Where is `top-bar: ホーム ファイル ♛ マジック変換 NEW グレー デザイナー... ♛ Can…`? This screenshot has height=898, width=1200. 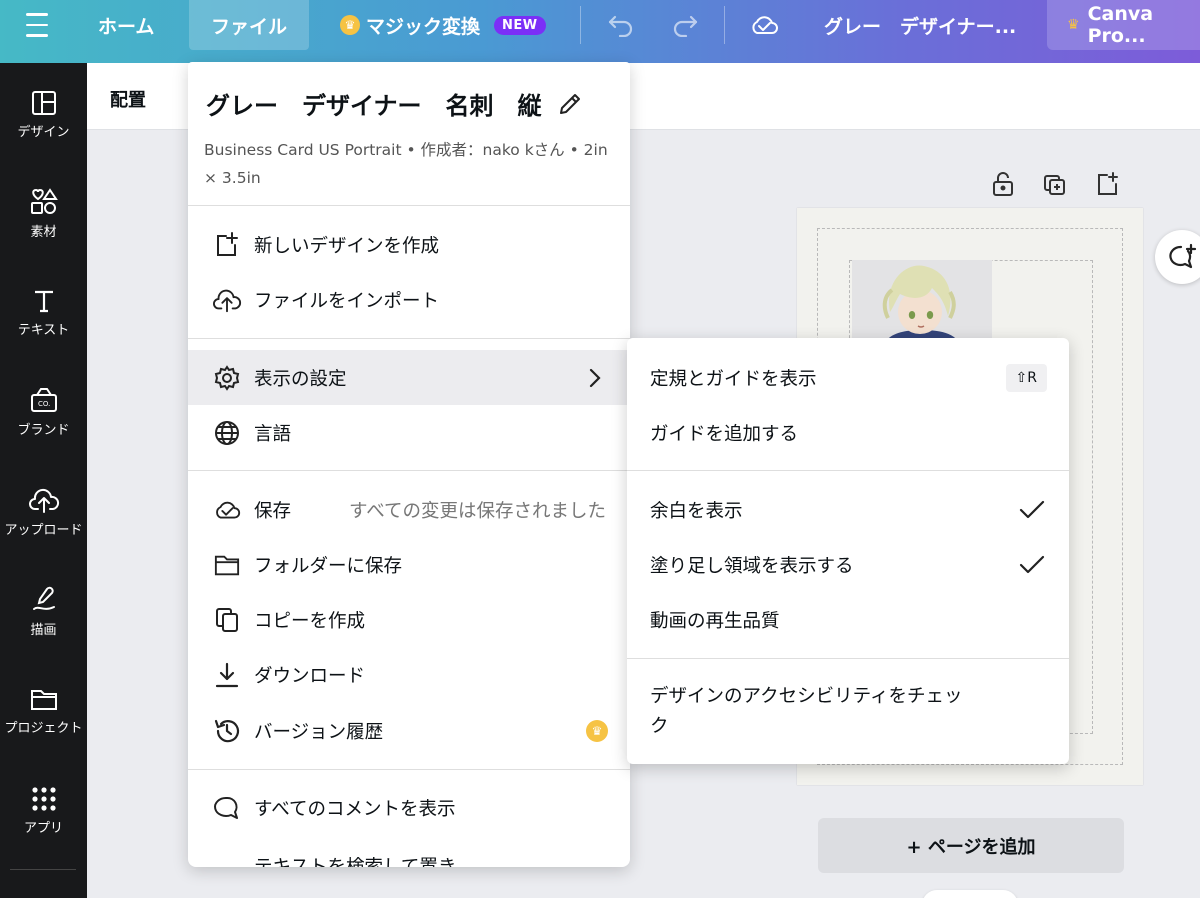 top-bar: ホーム ファイル ♛ マジック変換 NEW グレー デザイナー... ♛ Can… is located at coordinates (600, 31).